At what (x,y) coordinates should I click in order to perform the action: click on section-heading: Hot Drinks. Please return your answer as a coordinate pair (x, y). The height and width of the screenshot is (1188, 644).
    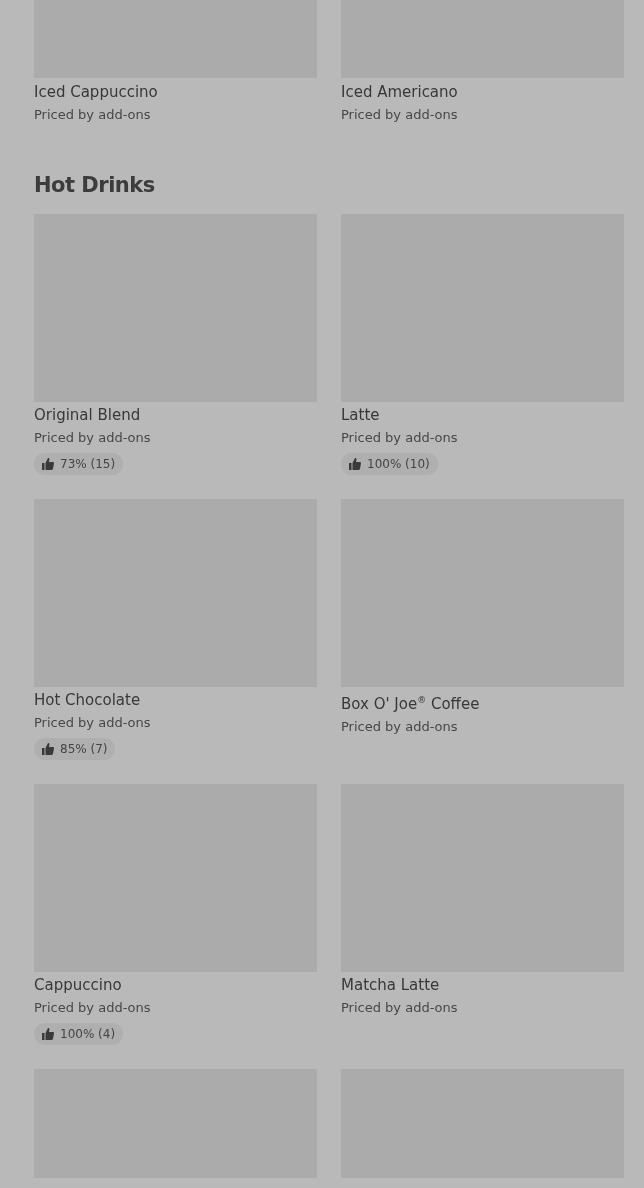
    Looking at the image, I should click on (95, 185).